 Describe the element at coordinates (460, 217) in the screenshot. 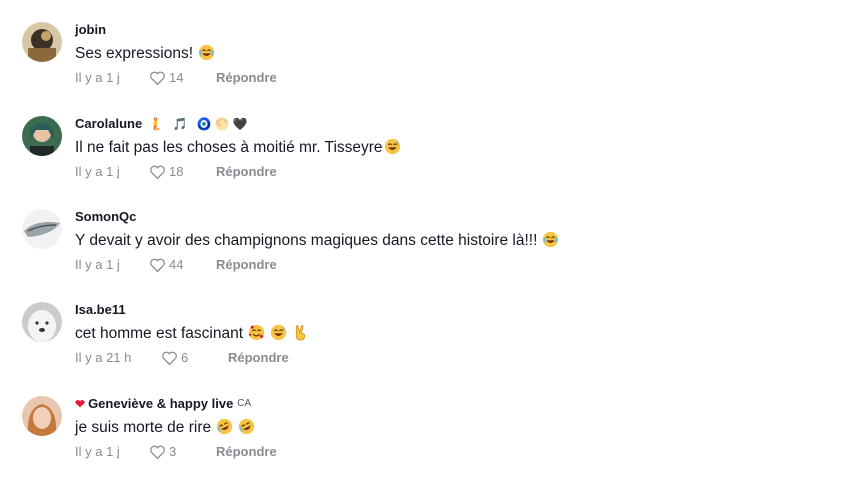

I see `username: SomonQc` at that location.